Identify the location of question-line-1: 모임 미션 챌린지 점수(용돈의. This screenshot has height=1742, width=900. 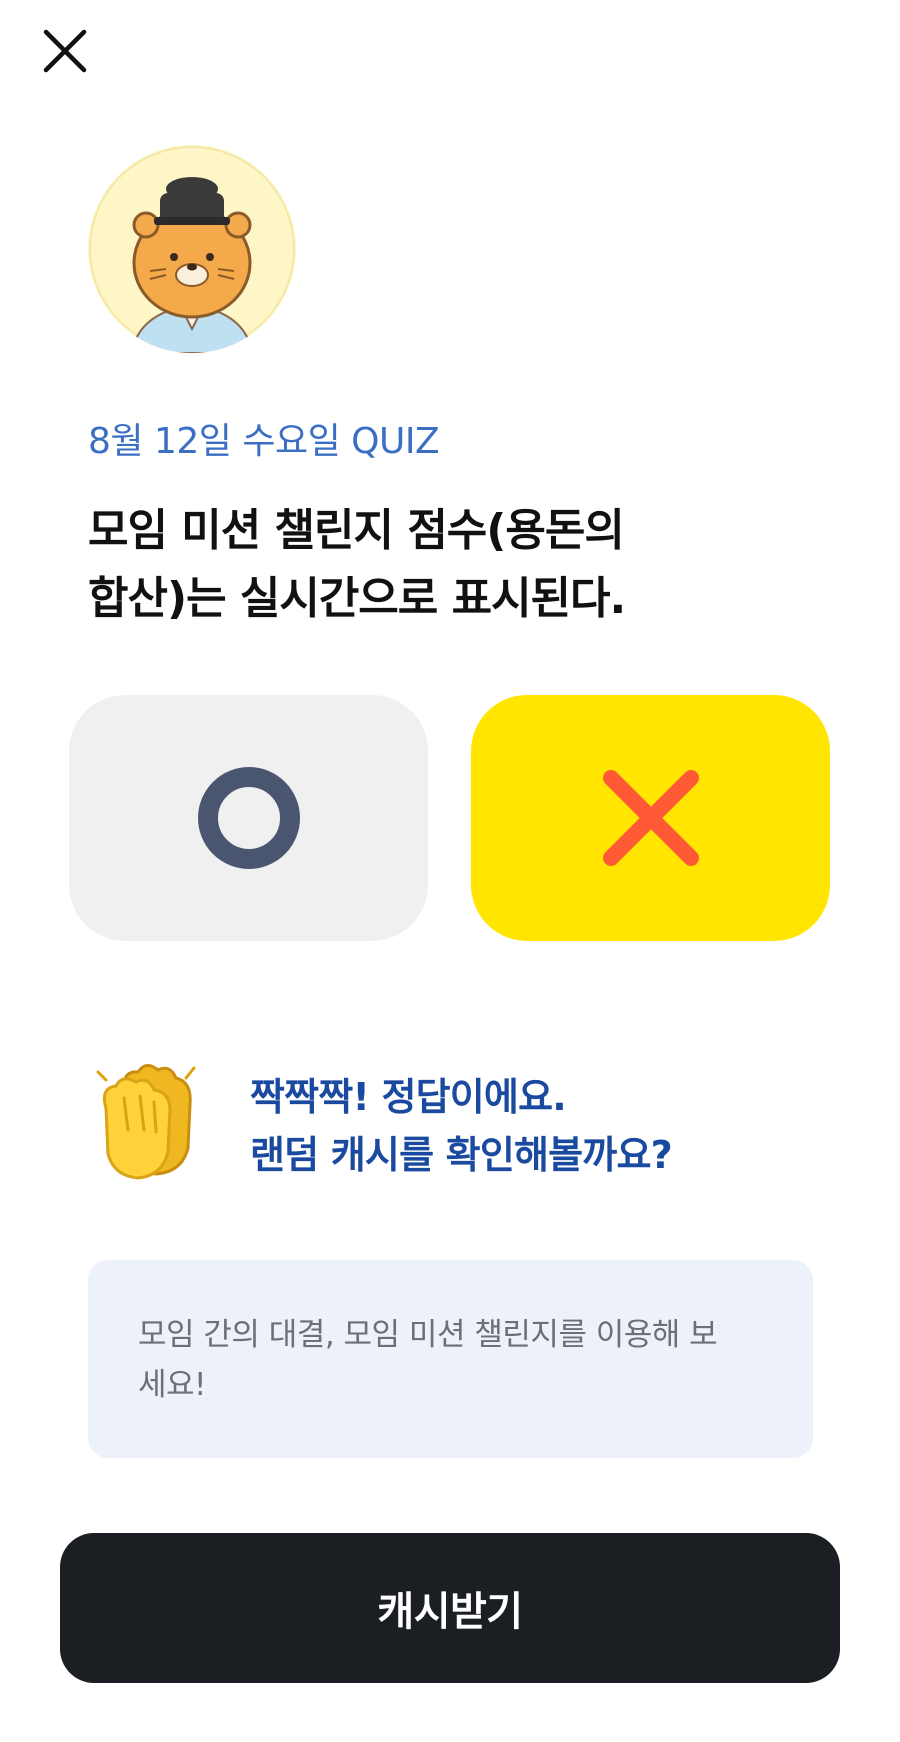
(356, 530).